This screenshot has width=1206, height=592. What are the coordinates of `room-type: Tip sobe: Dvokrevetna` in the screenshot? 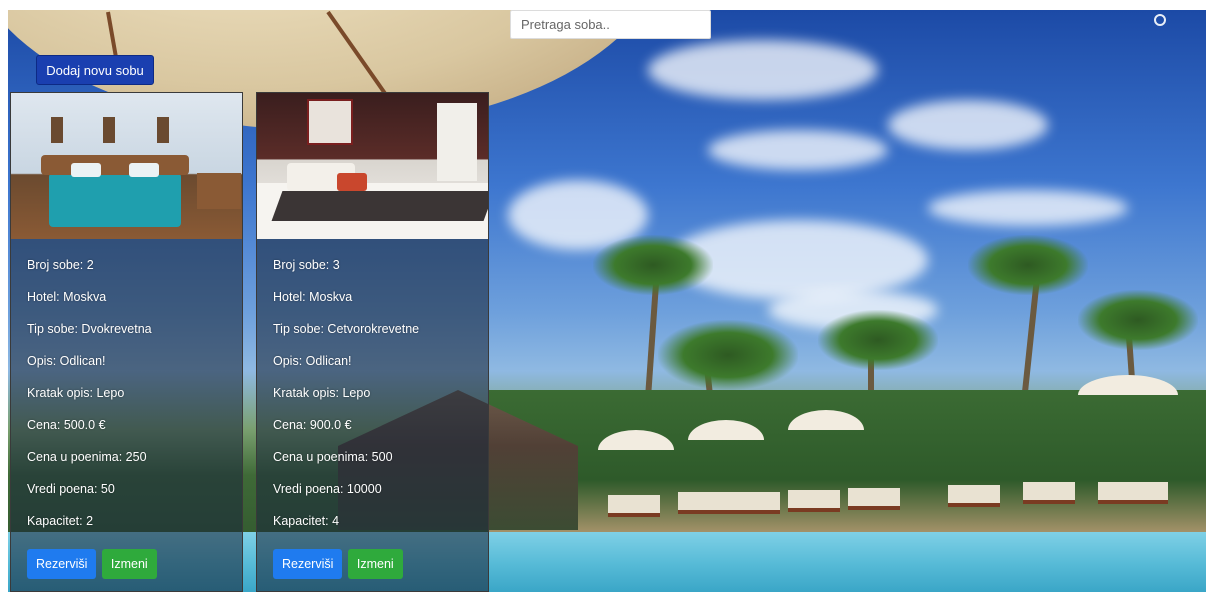 It's located at (89, 329).